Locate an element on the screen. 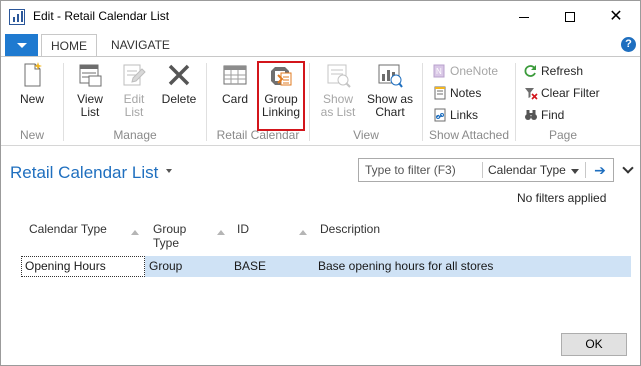 This screenshot has height=366, width=641. clear-filter-icon is located at coordinates (531, 93).